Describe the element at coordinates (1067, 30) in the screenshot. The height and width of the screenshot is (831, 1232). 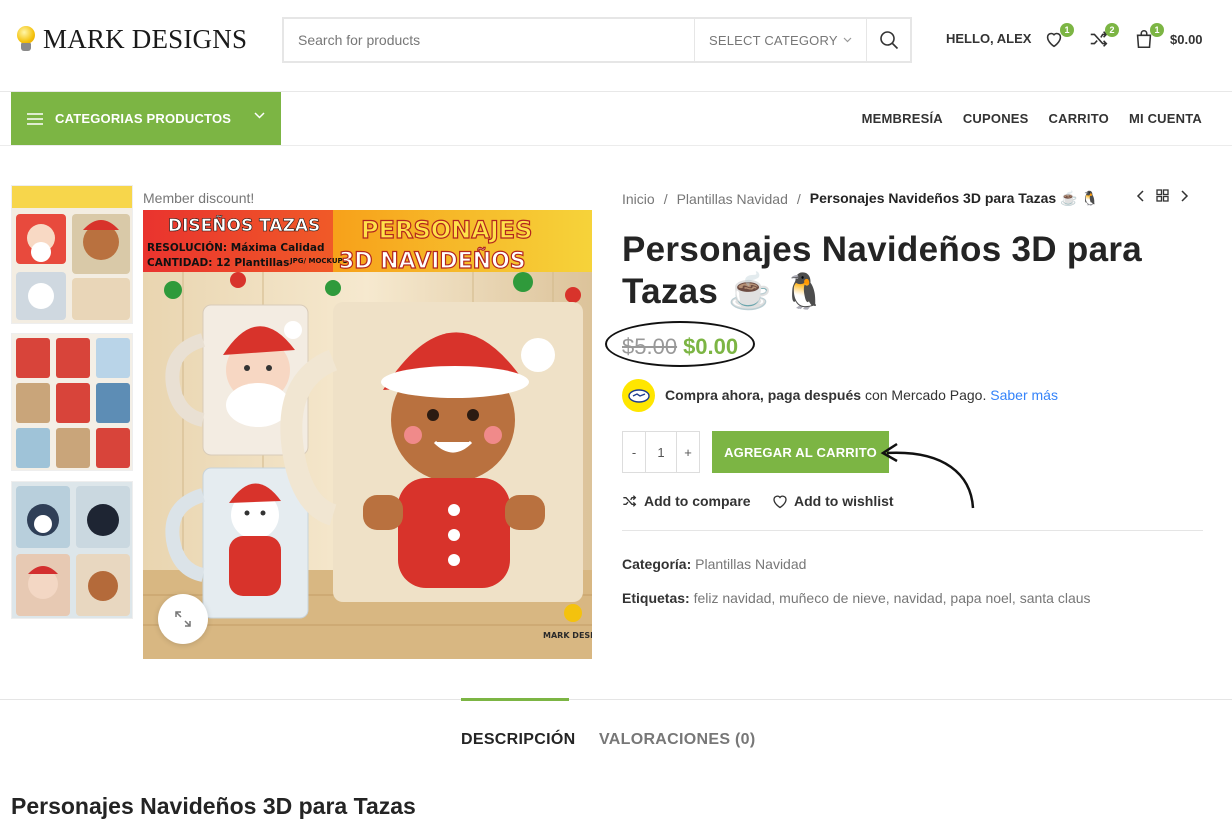
I see `wishlist-count-badge: 1` at that location.